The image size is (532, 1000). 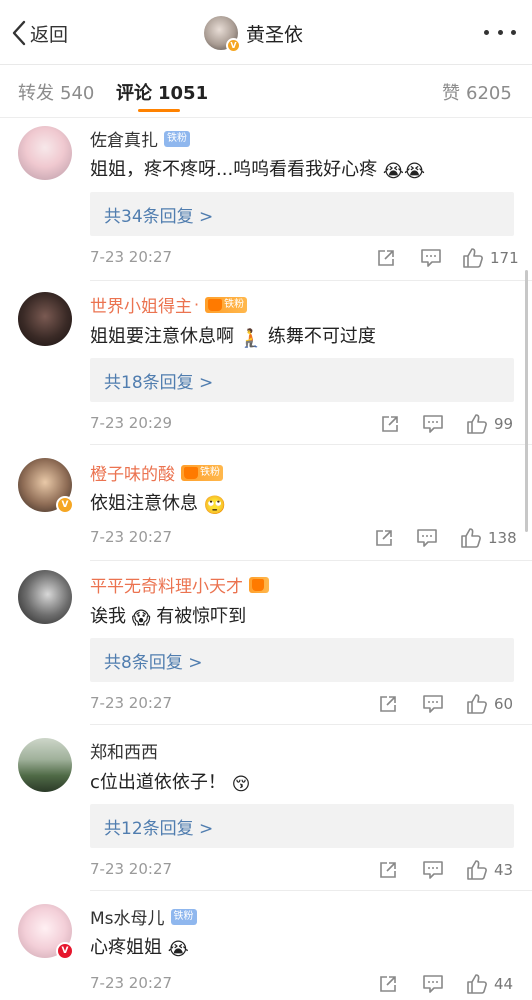 What do you see at coordinates (489, 870) in the screenshot?
I see `like-button: 43` at bounding box center [489, 870].